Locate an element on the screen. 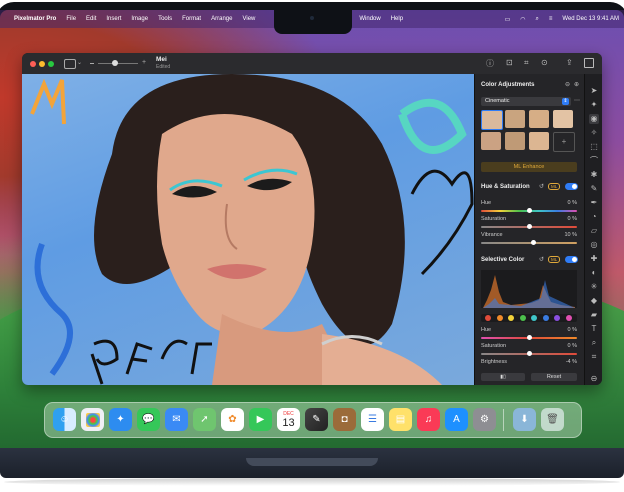 Image resolution: width=624 pixels, height=492 pixels. text-tool-icon: T is located at coordinates (594, 329).